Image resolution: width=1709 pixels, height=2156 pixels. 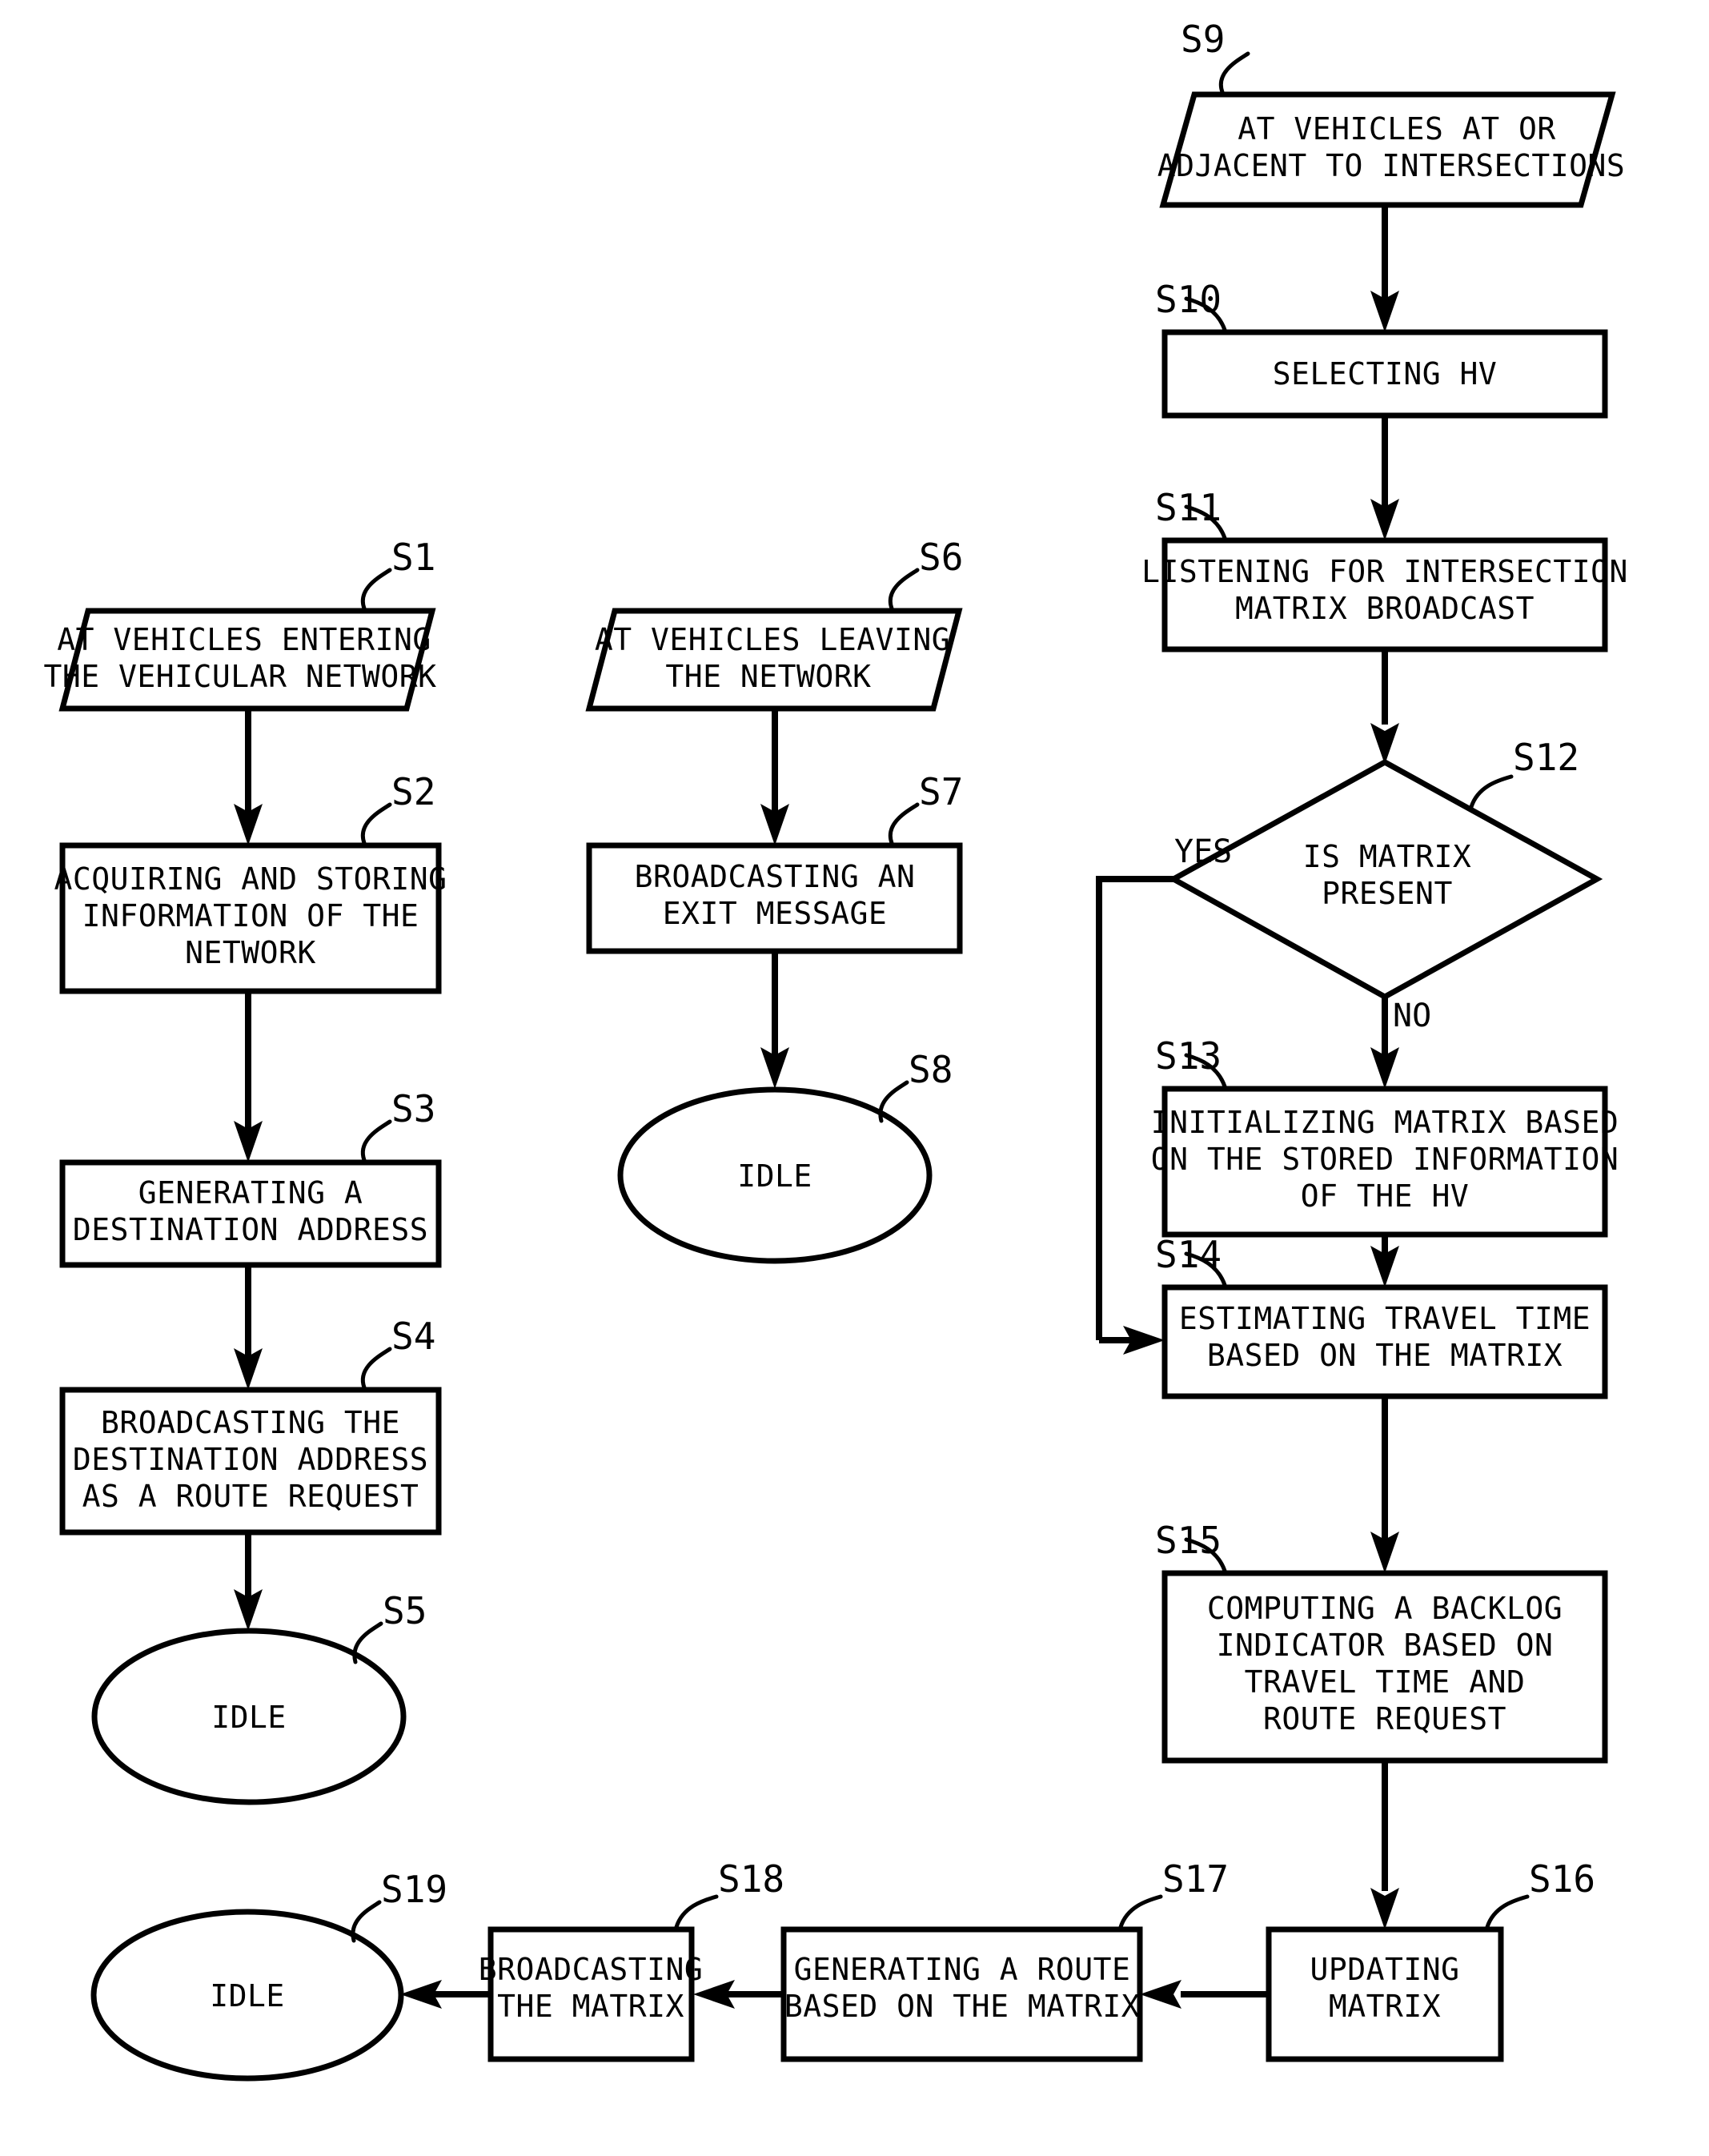 I want to click on s15-line-1: INDICATOR BASED ON, so click(x=1385, y=1645).